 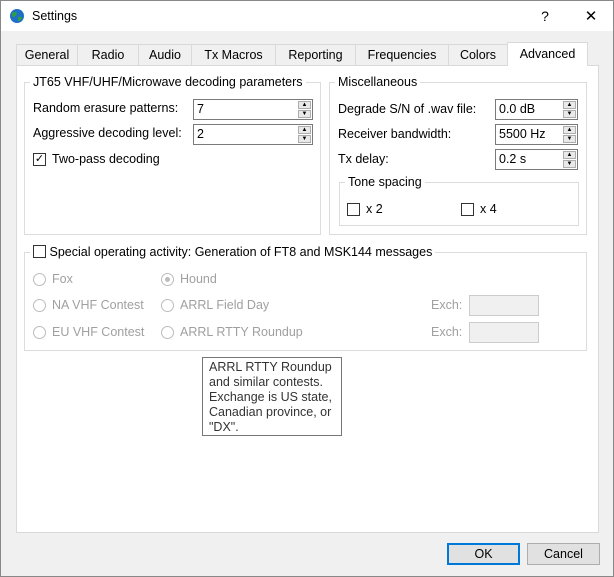 What do you see at coordinates (200, 109) in the screenshot?
I see `random-erasure-value: 7` at bounding box center [200, 109].